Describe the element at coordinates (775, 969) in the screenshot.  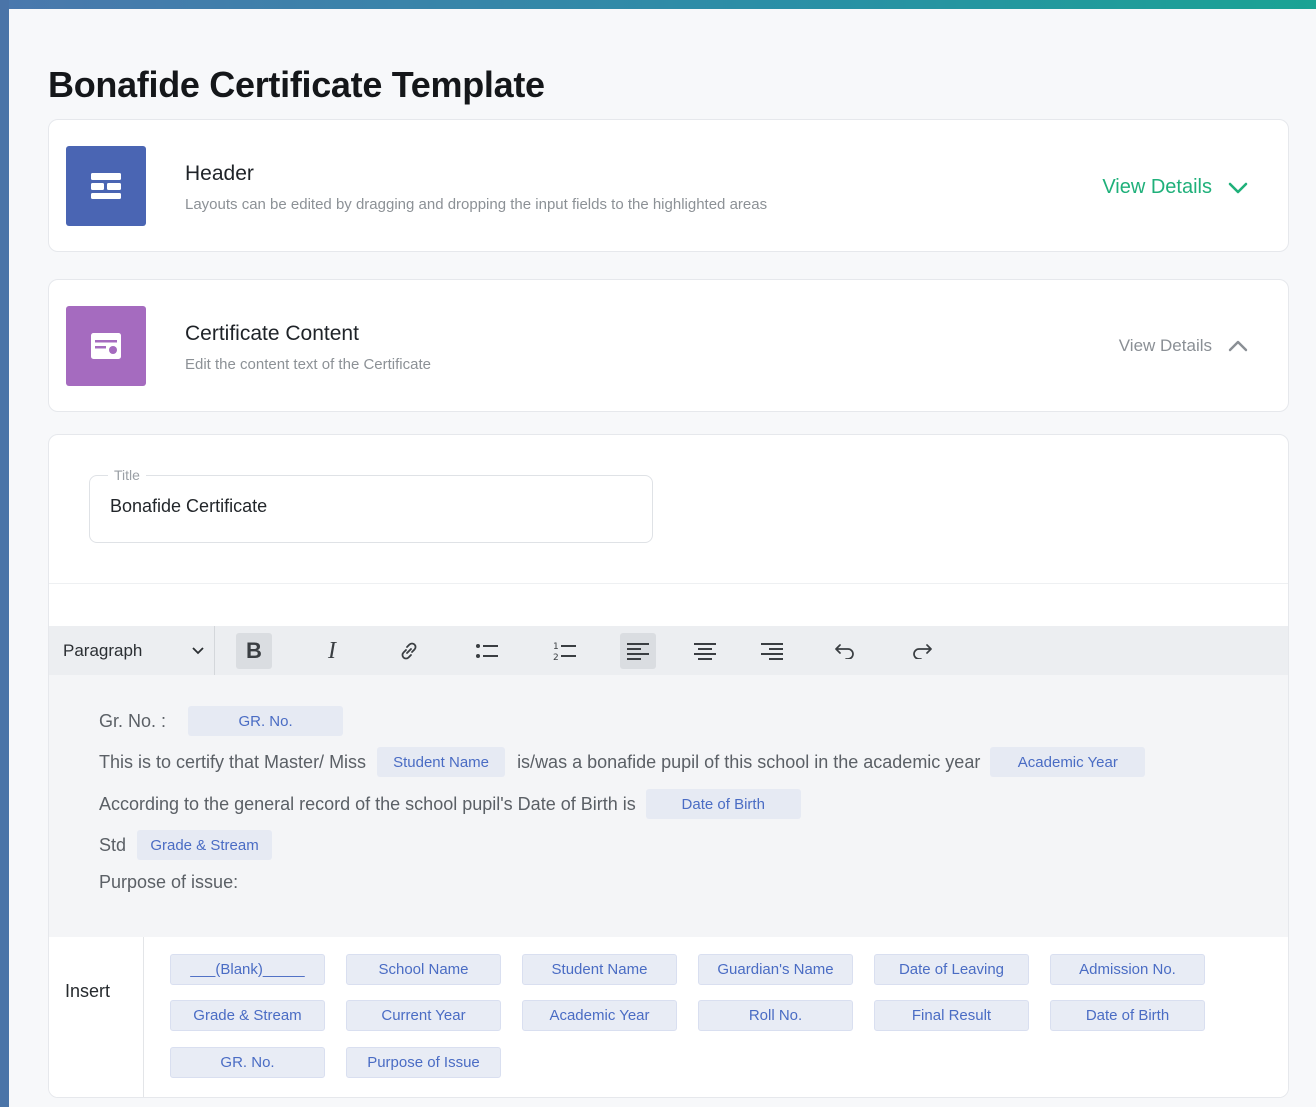
I see `insert-chip-guardians-name: Guardian's Name` at that location.